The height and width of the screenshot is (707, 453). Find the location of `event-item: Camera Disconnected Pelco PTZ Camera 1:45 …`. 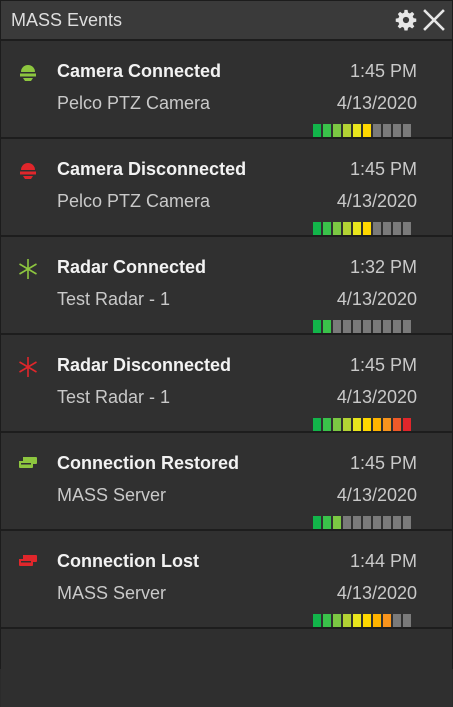

event-item: Camera Disconnected Pelco PTZ Camera 1:45 … is located at coordinates (226, 188).